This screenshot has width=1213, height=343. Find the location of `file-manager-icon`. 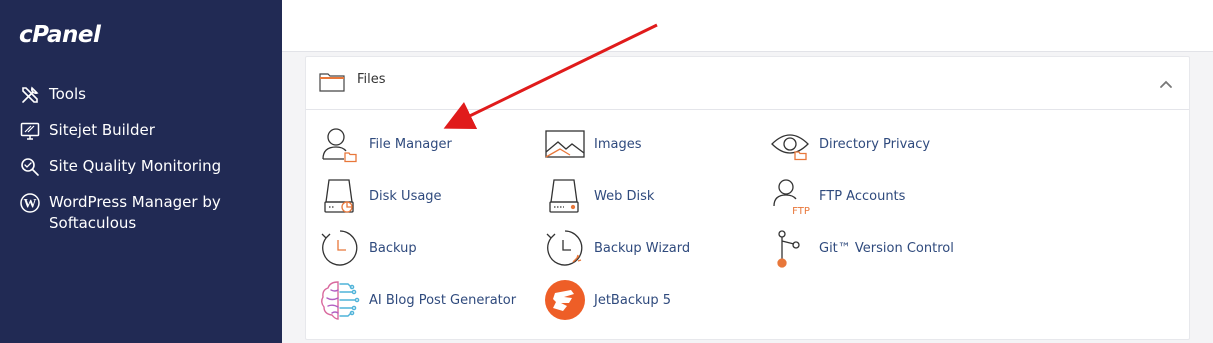

file-manager-icon is located at coordinates (340, 144).